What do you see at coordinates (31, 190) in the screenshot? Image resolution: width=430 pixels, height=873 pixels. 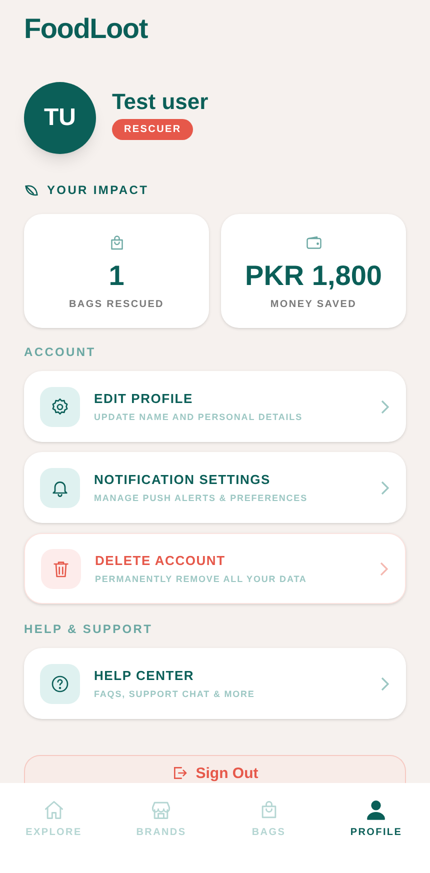 I see `leaf-icon` at bounding box center [31, 190].